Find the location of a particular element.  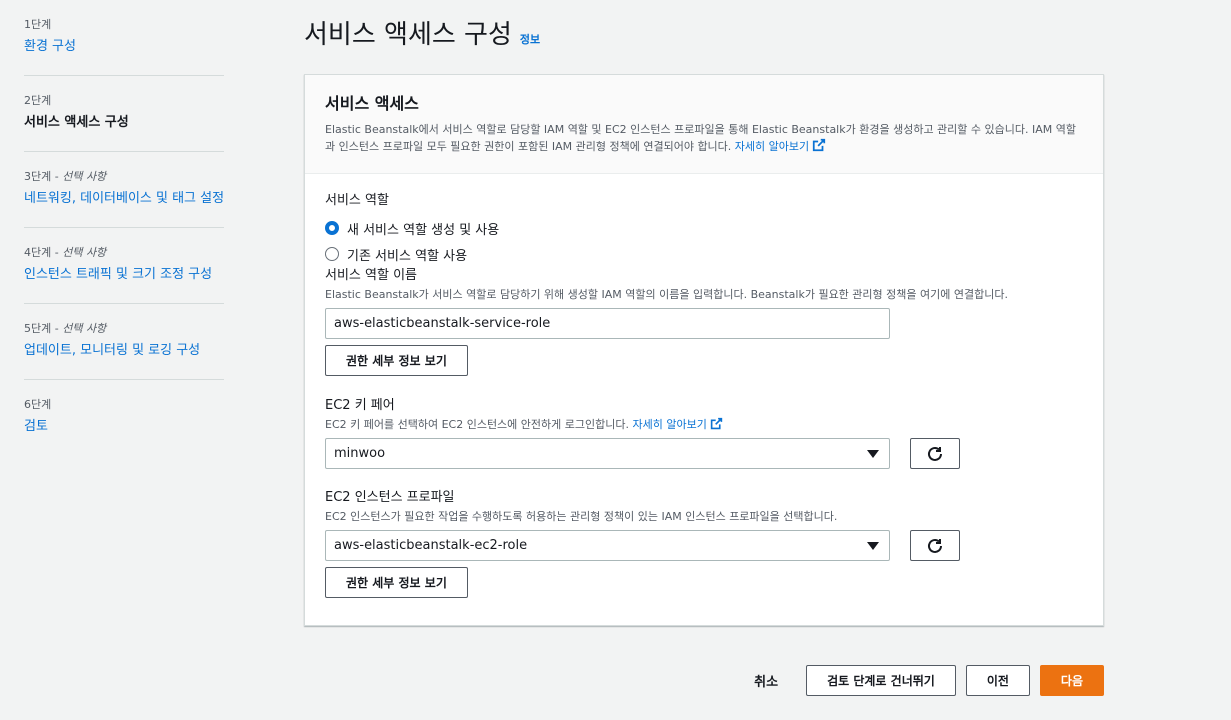

selected-value: minwoo is located at coordinates (360, 453).